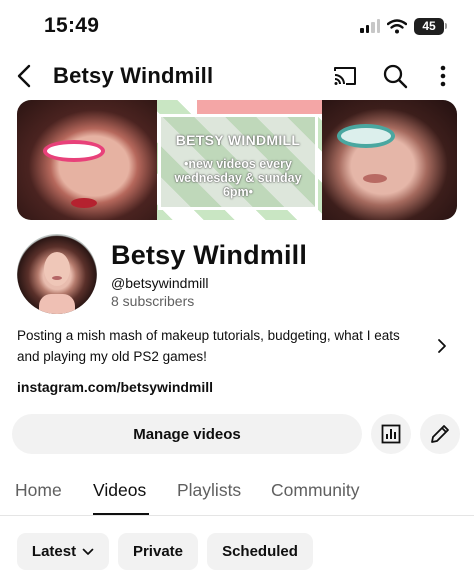  What do you see at coordinates (237, 76) in the screenshot?
I see `app-header: Betsy Windmill` at bounding box center [237, 76].